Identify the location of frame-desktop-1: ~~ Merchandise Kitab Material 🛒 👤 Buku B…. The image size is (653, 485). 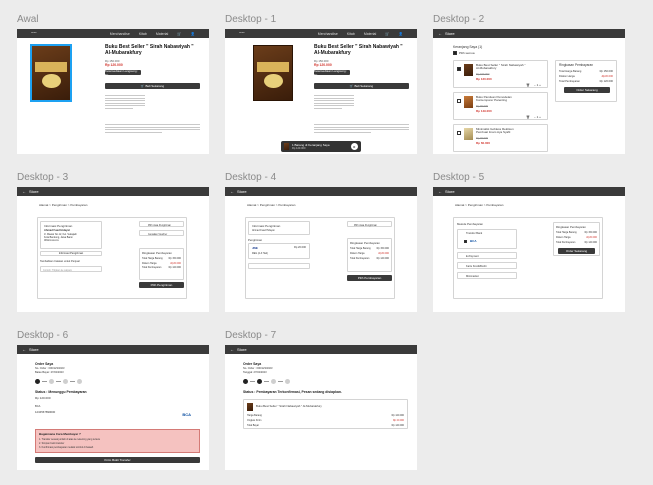
(321, 91).